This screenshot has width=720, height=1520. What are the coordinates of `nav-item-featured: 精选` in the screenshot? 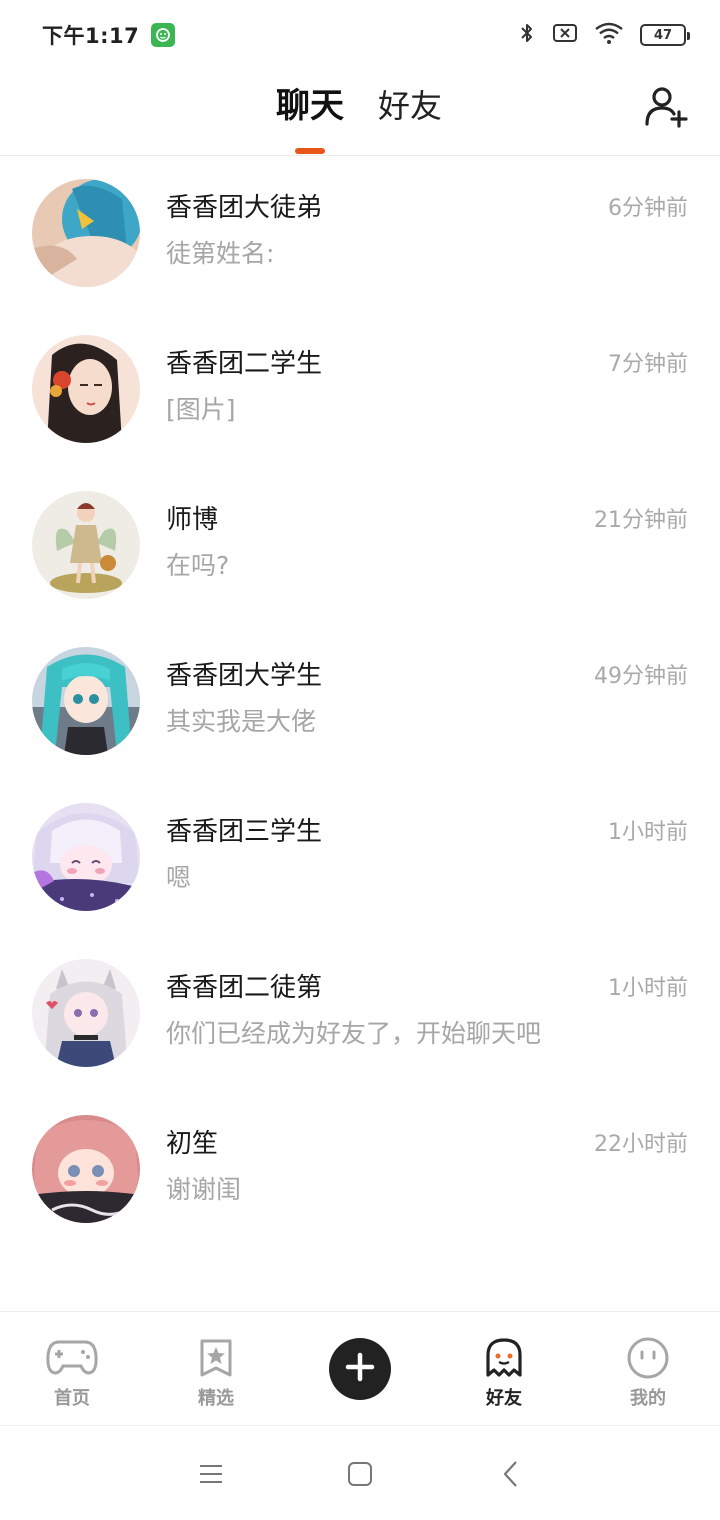 It's located at (216, 1369).